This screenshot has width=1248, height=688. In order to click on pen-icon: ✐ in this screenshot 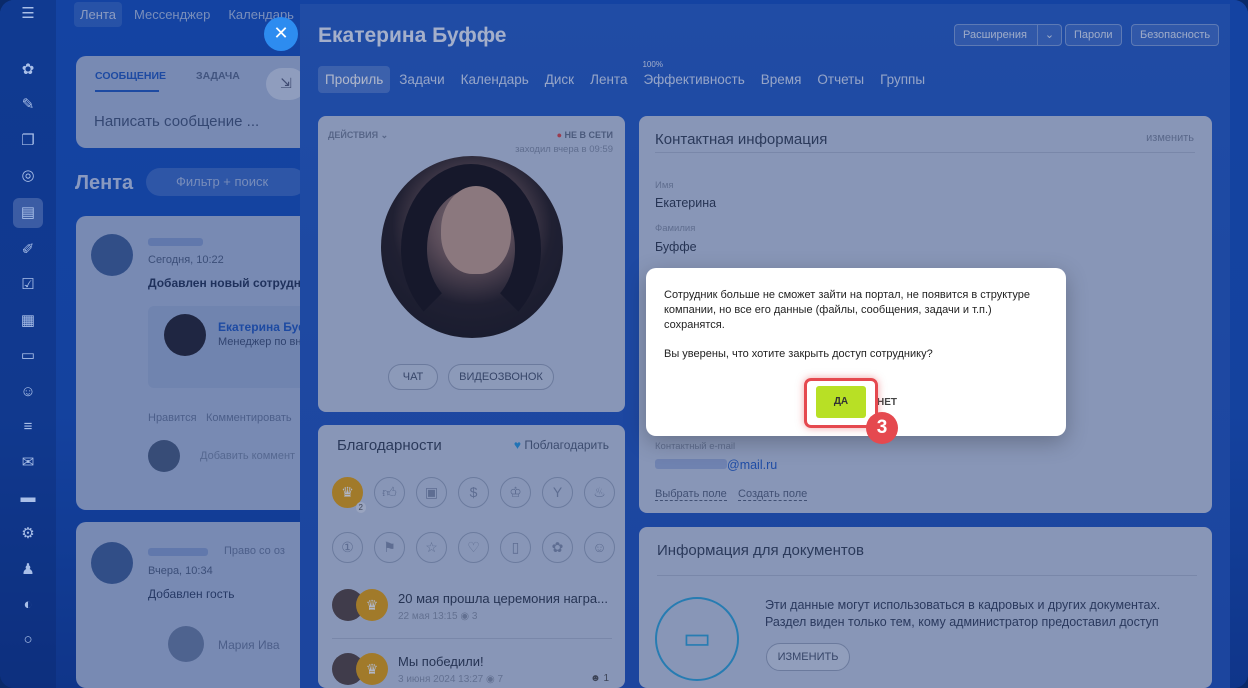, I will do `click(28, 250)`.